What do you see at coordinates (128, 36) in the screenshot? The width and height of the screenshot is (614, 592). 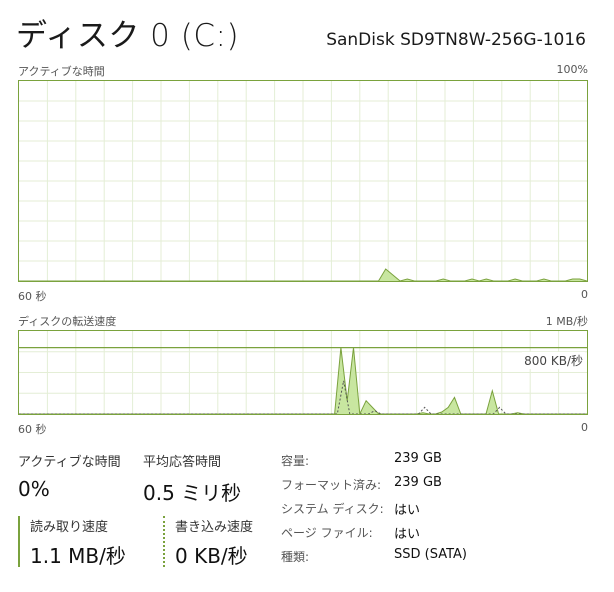 I see `disk-title: ディスク 0 (C:)` at bounding box center [128, 36].